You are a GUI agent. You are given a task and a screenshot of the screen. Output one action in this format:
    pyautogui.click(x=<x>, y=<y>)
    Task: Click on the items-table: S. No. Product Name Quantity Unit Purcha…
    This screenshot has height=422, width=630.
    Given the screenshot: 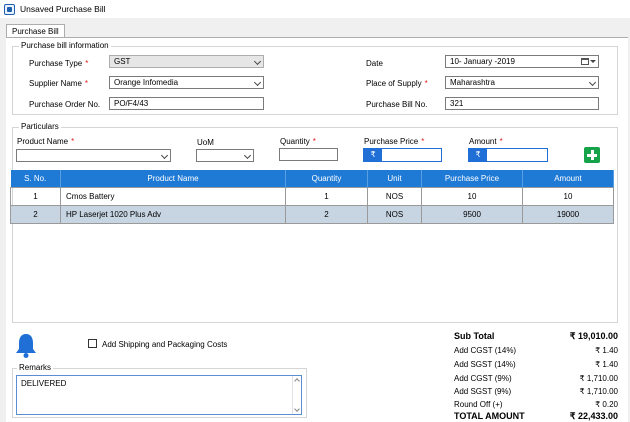 What is the action you would take?
    pyautogui.click(x=312, y=197)
    